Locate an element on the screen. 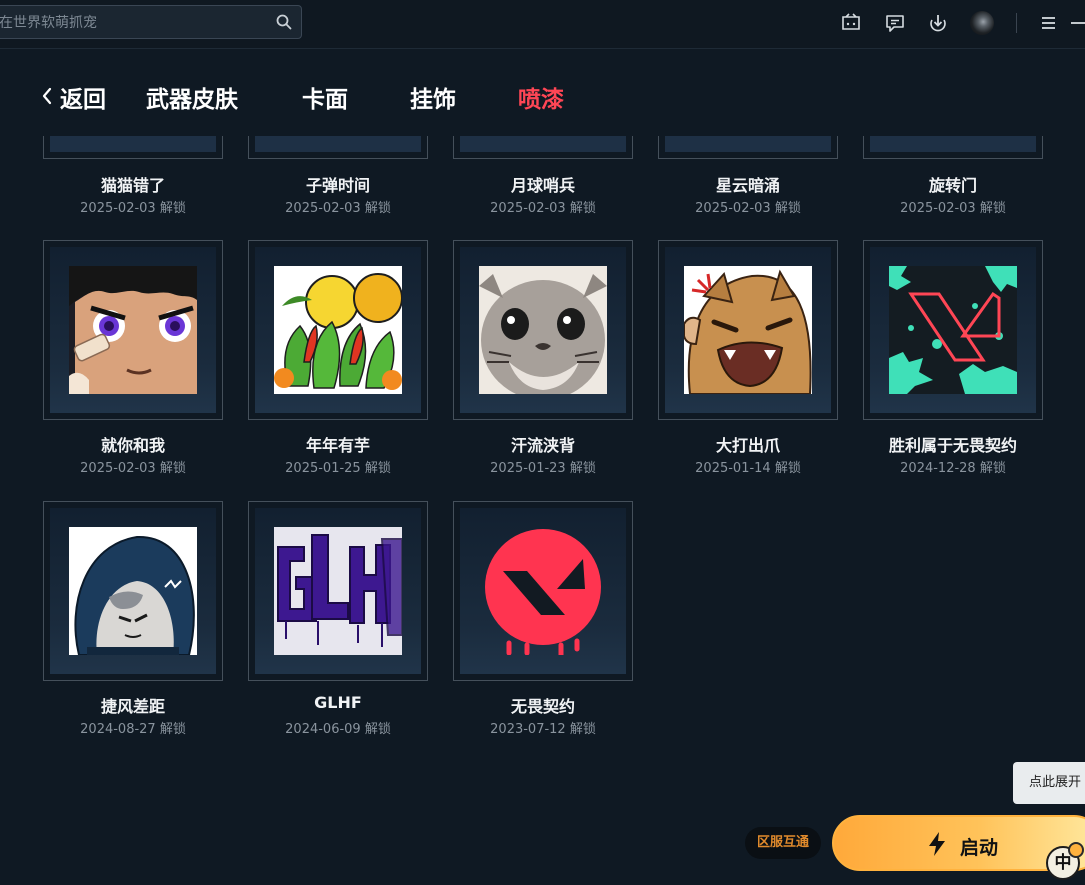 The image size is (1085, 885). valorant-red-circle-icon is located at coordinates (543, 592).